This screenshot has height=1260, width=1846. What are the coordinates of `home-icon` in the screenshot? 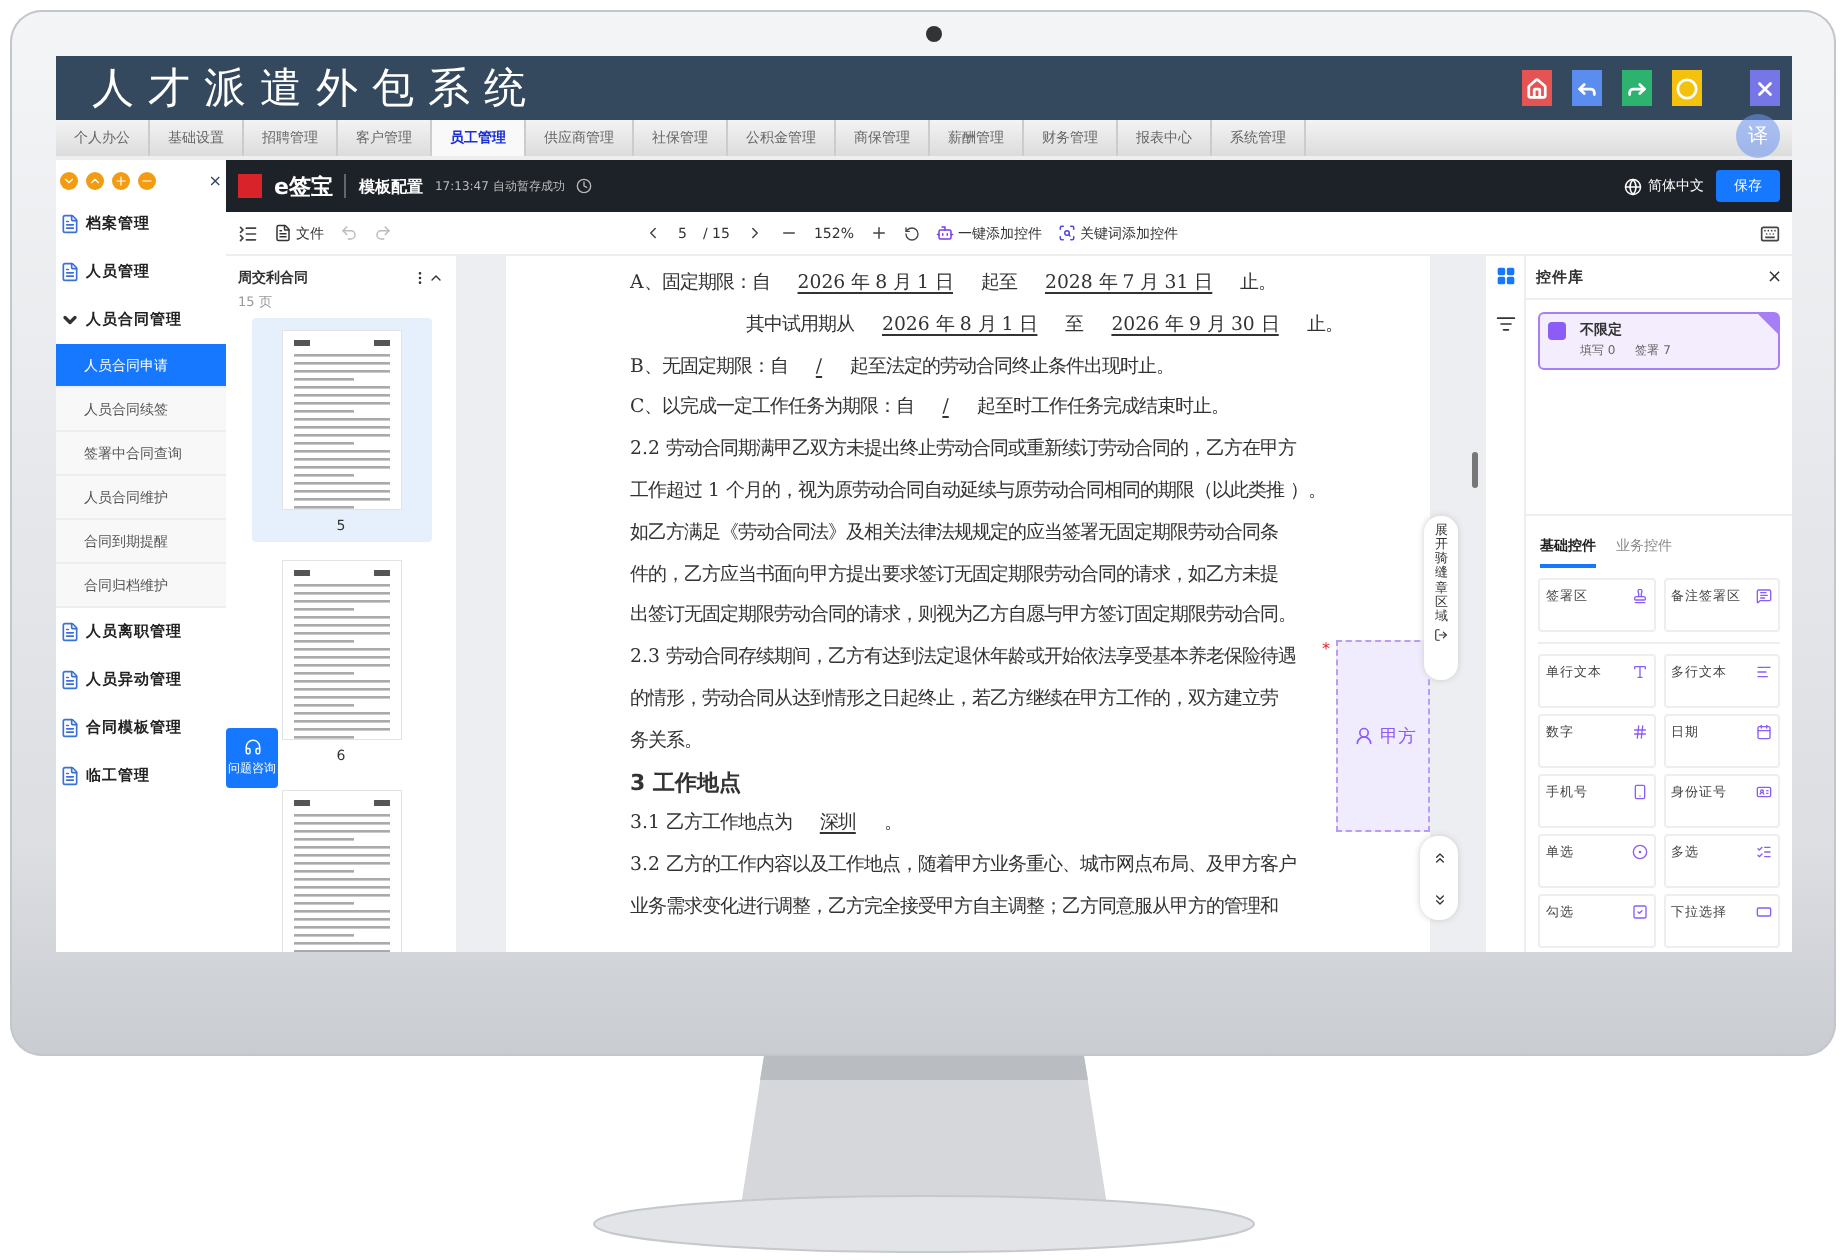 It's located at (1537, 88).